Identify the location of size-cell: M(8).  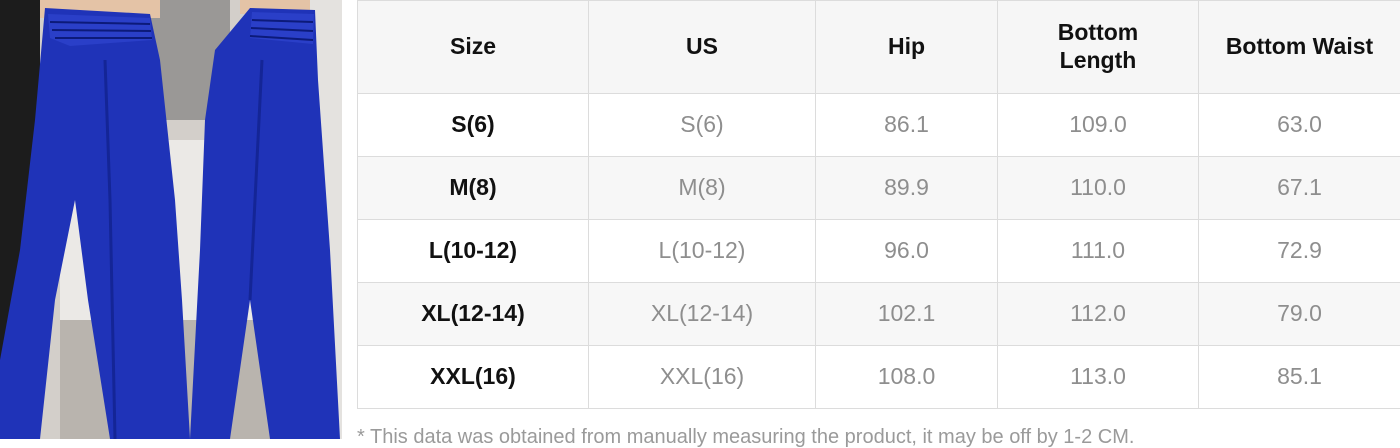
(473, 188).